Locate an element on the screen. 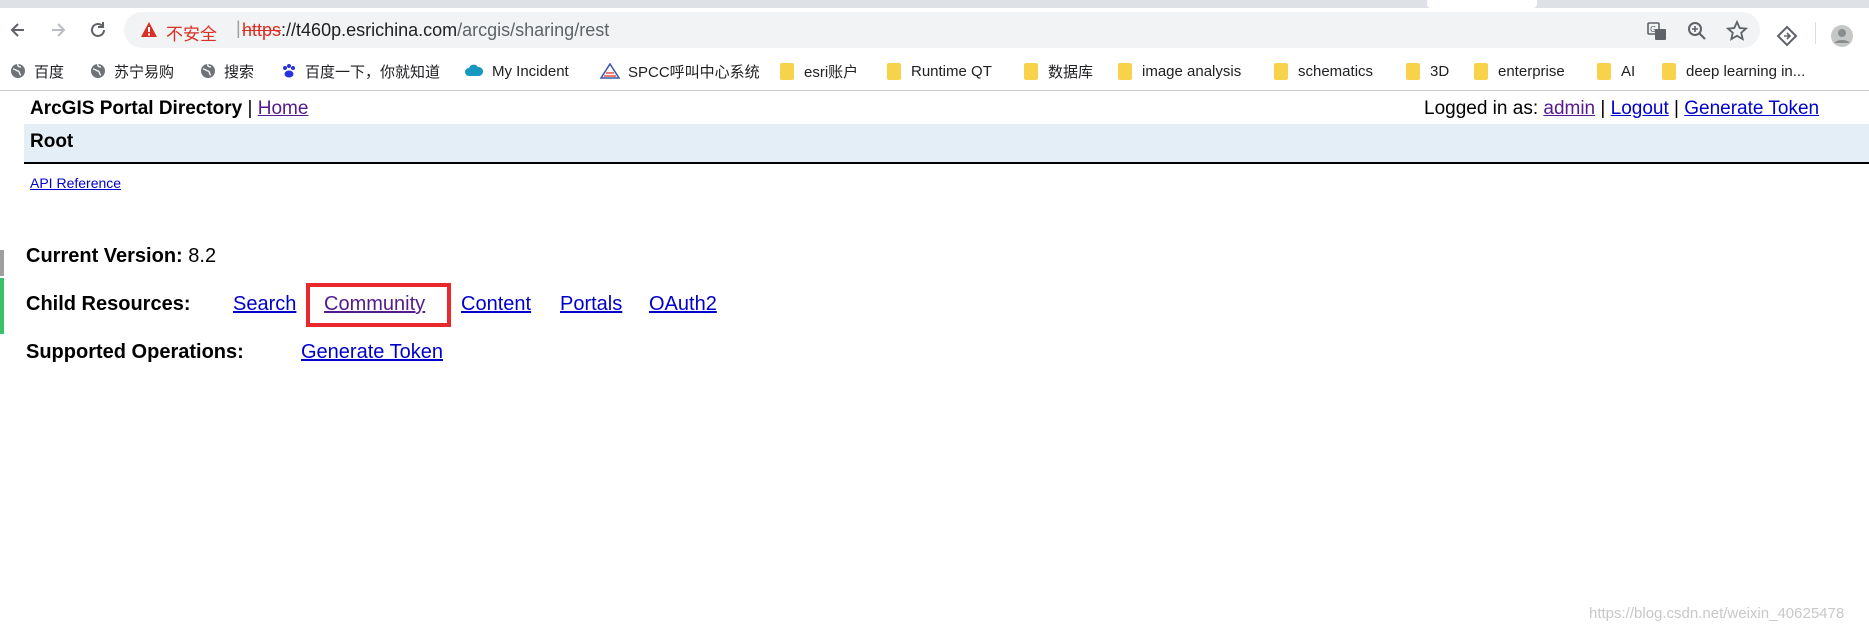 This screenshot has width=1869, height=632. bookmark-folder: AI is located at coordinates (1616, 71).